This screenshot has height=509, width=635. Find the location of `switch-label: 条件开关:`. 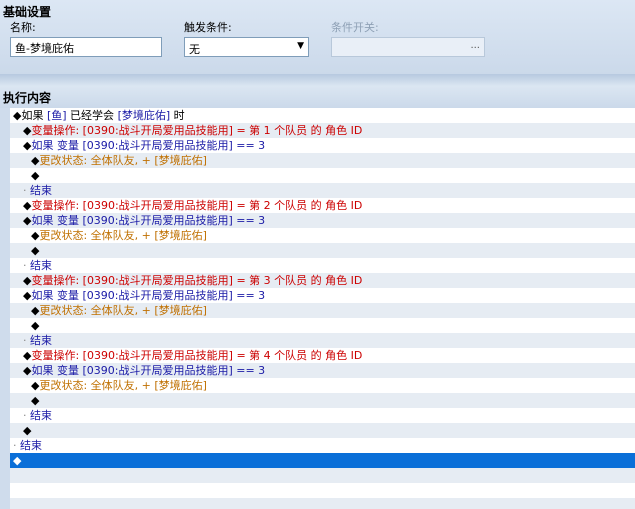

switch-label: 条件开关: is located at coordinates (355, 27).